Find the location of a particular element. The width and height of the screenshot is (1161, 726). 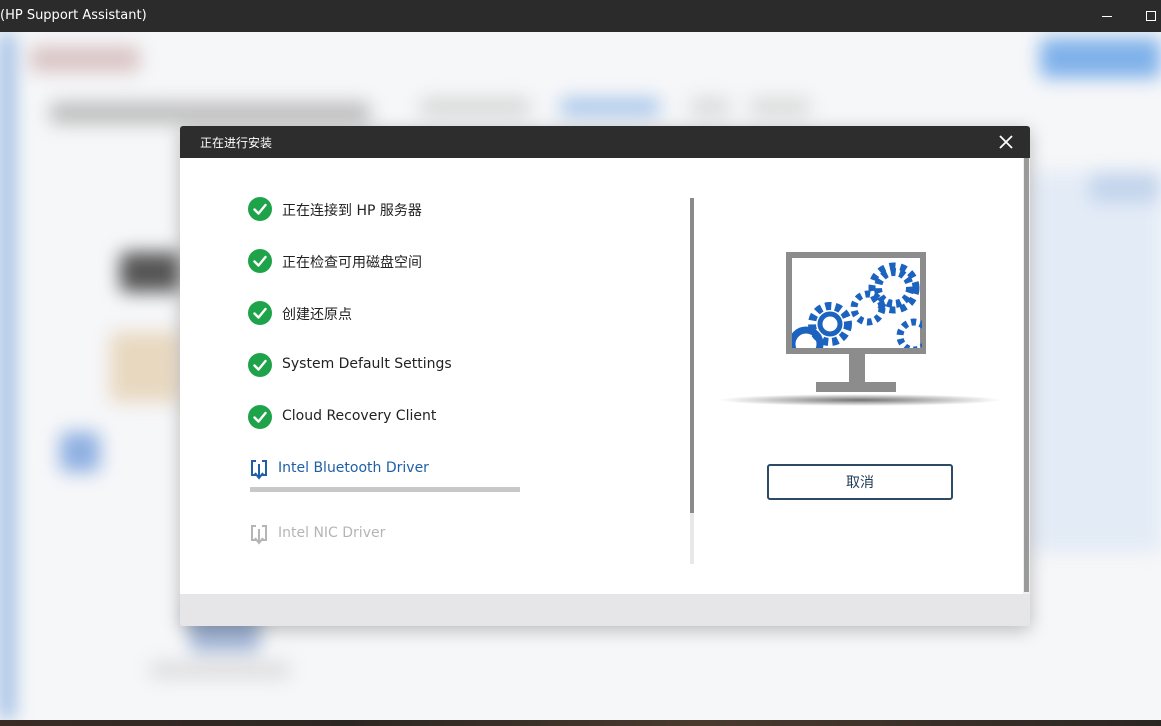

install-progress-bar is located at coordinates (385, 489).